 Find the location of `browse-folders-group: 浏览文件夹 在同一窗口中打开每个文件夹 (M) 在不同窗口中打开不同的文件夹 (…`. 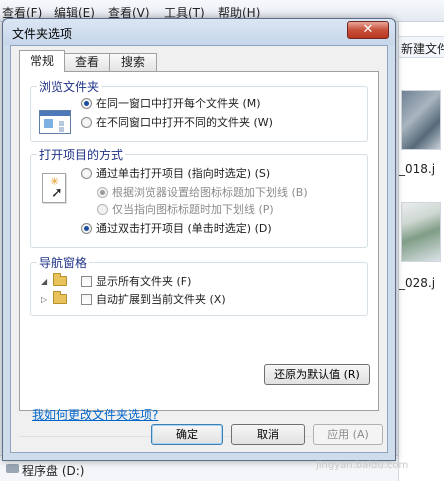

browse-folders-group: 浏览文件夹 在同一窗口中打开每个文件夹 (M) 在不同窗口中打开不同的文件夹 (… is located at coordinates (199, 110).